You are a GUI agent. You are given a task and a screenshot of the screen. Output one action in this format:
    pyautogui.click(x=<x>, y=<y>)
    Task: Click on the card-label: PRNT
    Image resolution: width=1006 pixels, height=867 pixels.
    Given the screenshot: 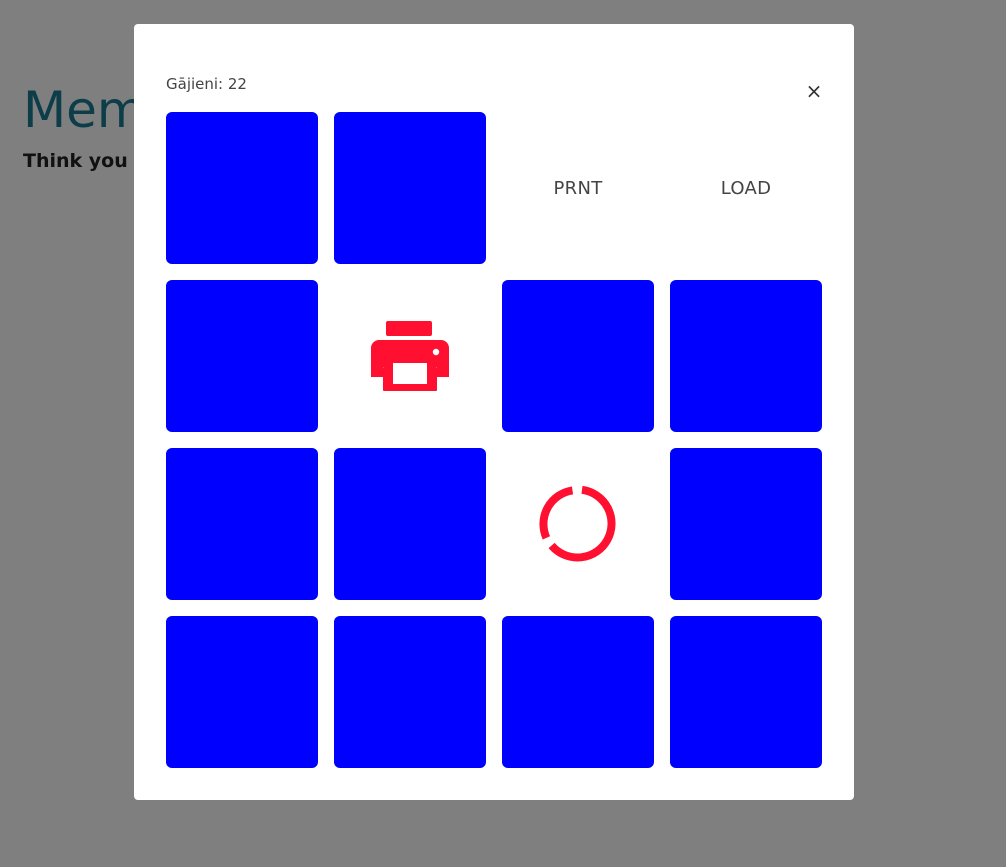 What is the action you would take?
    pyautogui.click(x=578, y=188)
    